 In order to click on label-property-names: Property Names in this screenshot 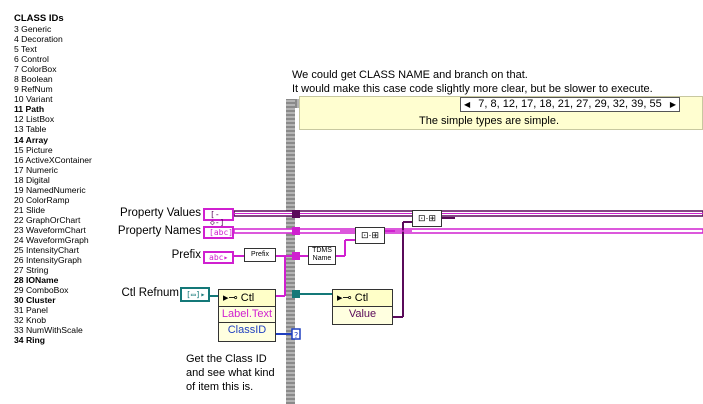, I will do `click(159, 231)`.